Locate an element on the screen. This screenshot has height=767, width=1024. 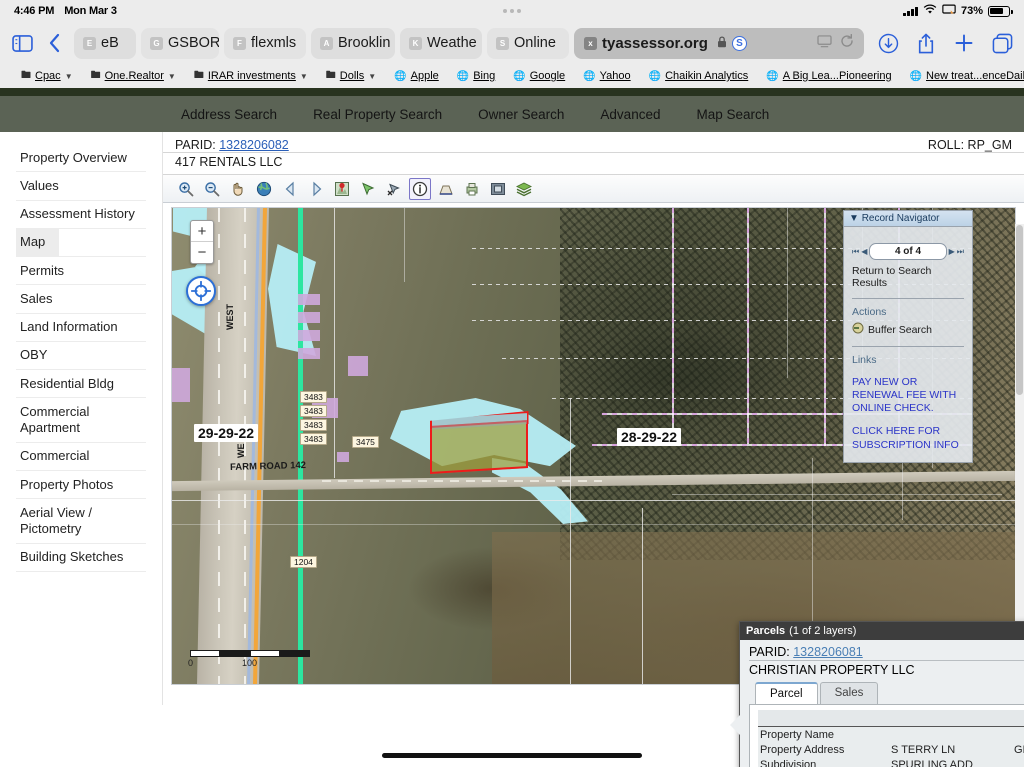
bookmark-google: 🌐 Google is located at coordinates (539, 76).